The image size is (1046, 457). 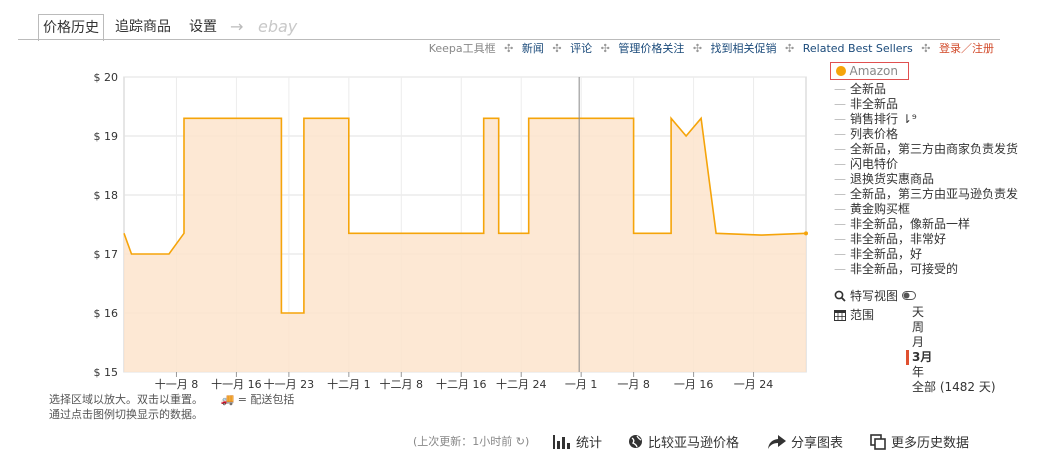 I want to click on globe-icon, so click(x=635, y=441).